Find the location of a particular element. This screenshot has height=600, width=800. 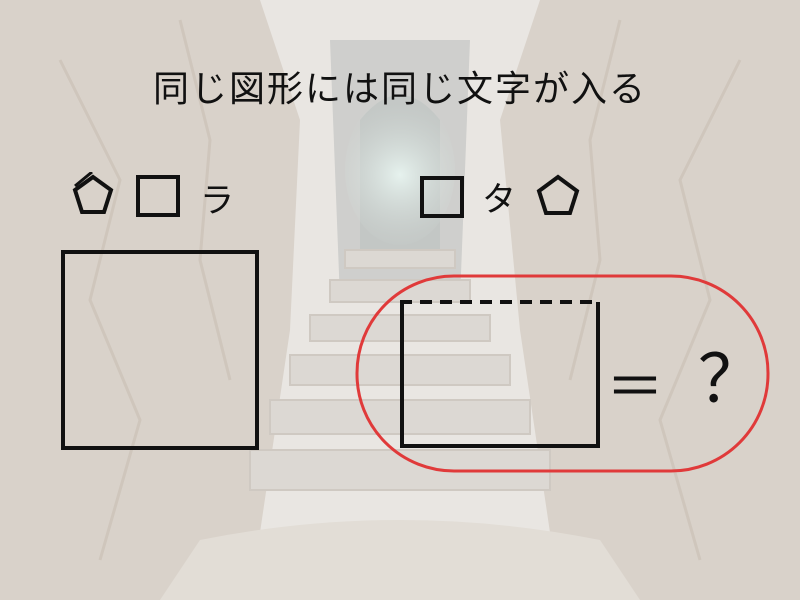

question-mark: ？ is located at coordinates (731, 379).